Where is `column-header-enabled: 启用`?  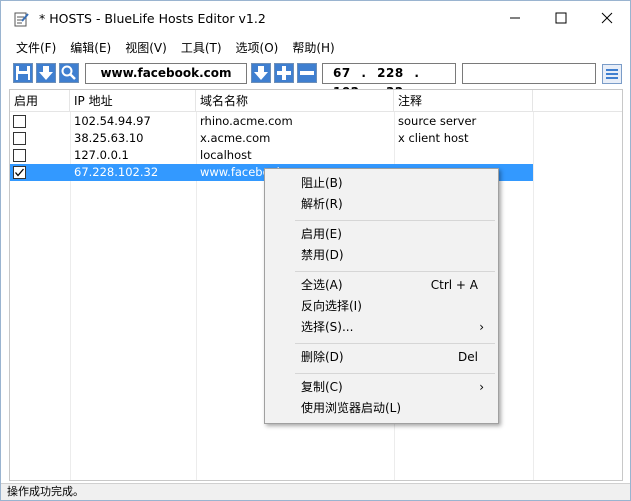 column-header-enabled: 启用 is located at coordinates (40, 101).